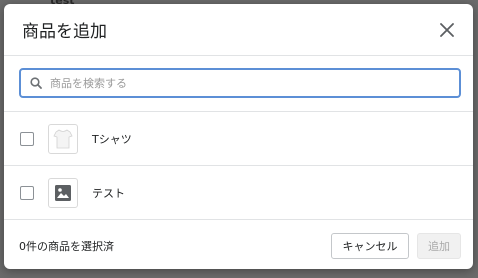  I want to click on search-input, so click(240, 83).